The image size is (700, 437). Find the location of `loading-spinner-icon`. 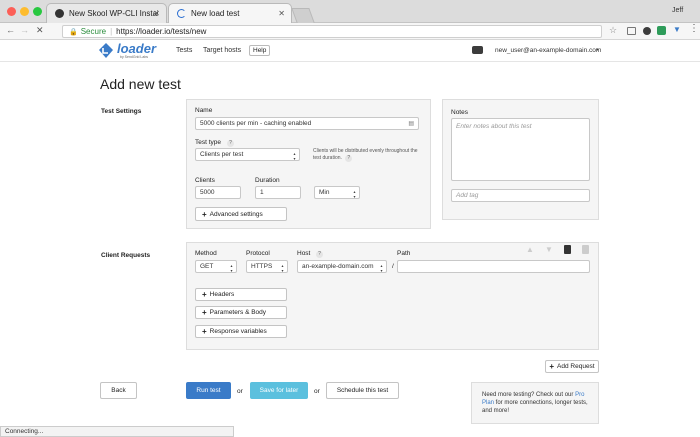

loading-spinner-icon is located at coordinates (181, 13).